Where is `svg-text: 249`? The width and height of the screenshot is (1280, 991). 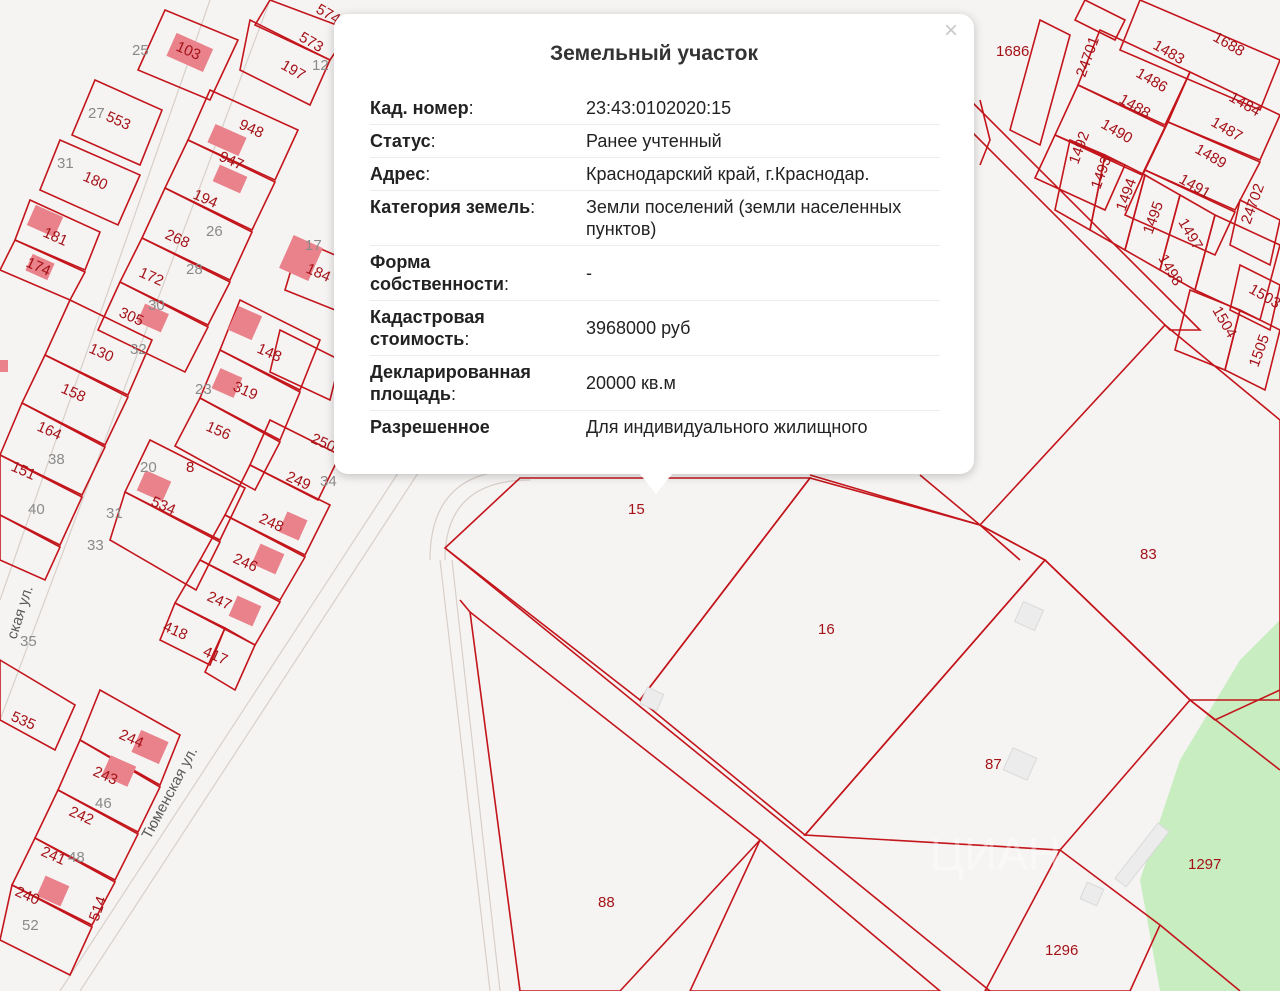 svg-text: 249 is located at coordinates (298, 481).